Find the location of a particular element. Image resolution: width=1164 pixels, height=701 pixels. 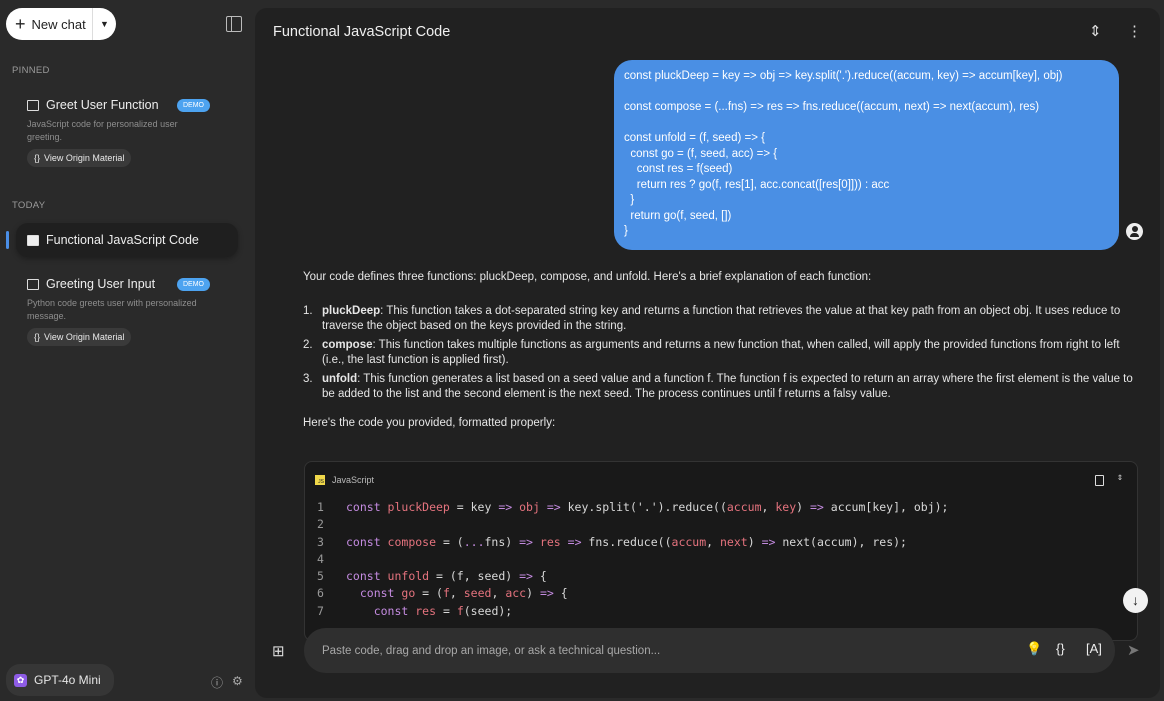

text-scan-icon: [A] is located at coordinates (1094, 648).